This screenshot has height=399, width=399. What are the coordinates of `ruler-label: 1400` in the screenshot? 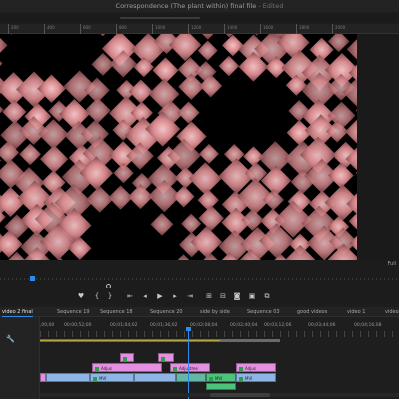 It's located at (232, 27).